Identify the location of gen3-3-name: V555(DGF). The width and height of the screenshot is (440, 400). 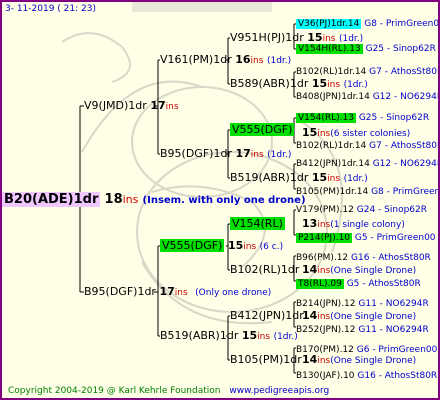
(262, 129).